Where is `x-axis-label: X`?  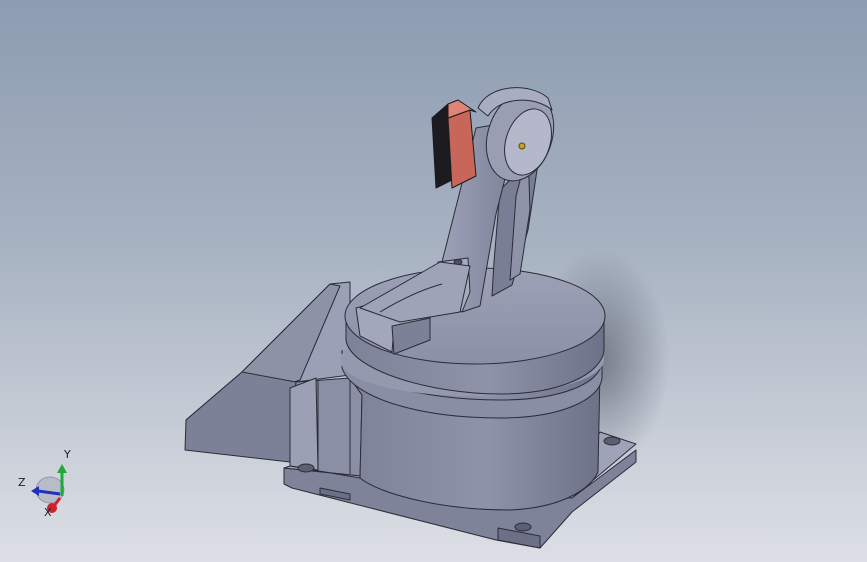
x-axis-label: X is located at coordinates (48, 512).